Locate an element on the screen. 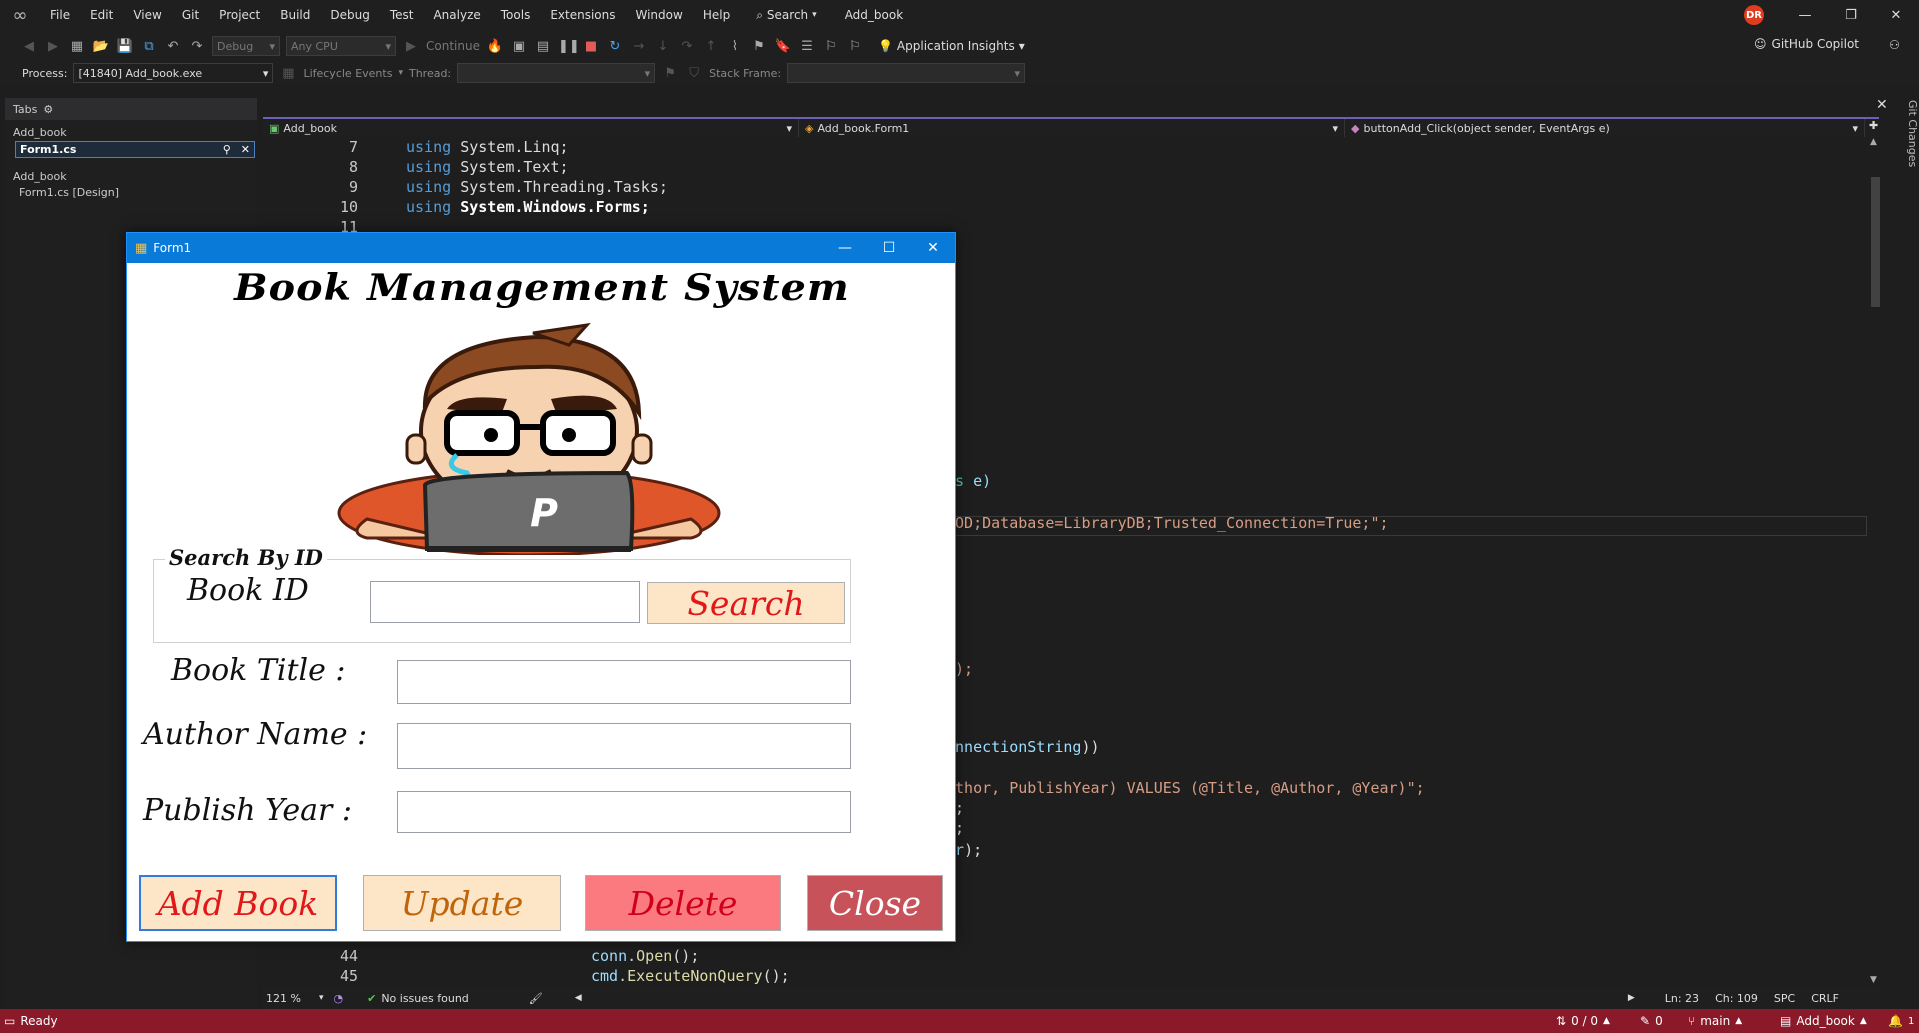  lifecycle-events-button: Lifecycle Events is located at coordinates (347, 73).